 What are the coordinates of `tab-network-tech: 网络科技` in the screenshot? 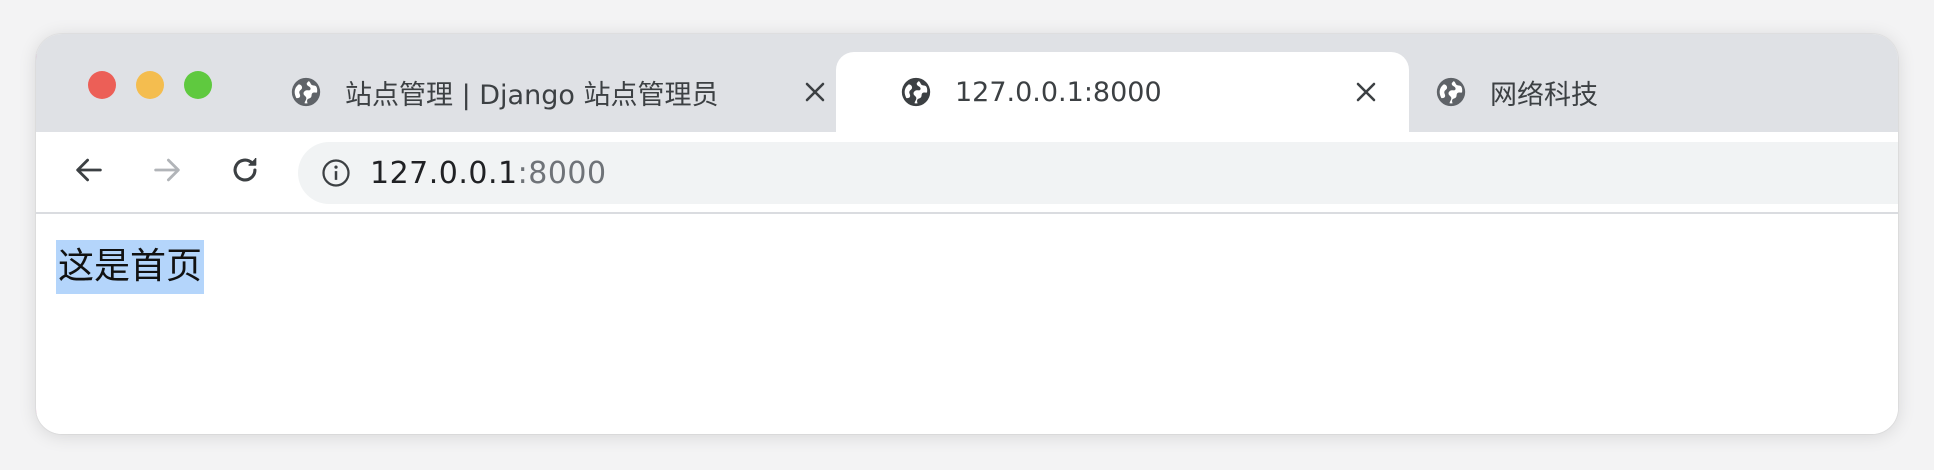 It's located at (1634, 92).